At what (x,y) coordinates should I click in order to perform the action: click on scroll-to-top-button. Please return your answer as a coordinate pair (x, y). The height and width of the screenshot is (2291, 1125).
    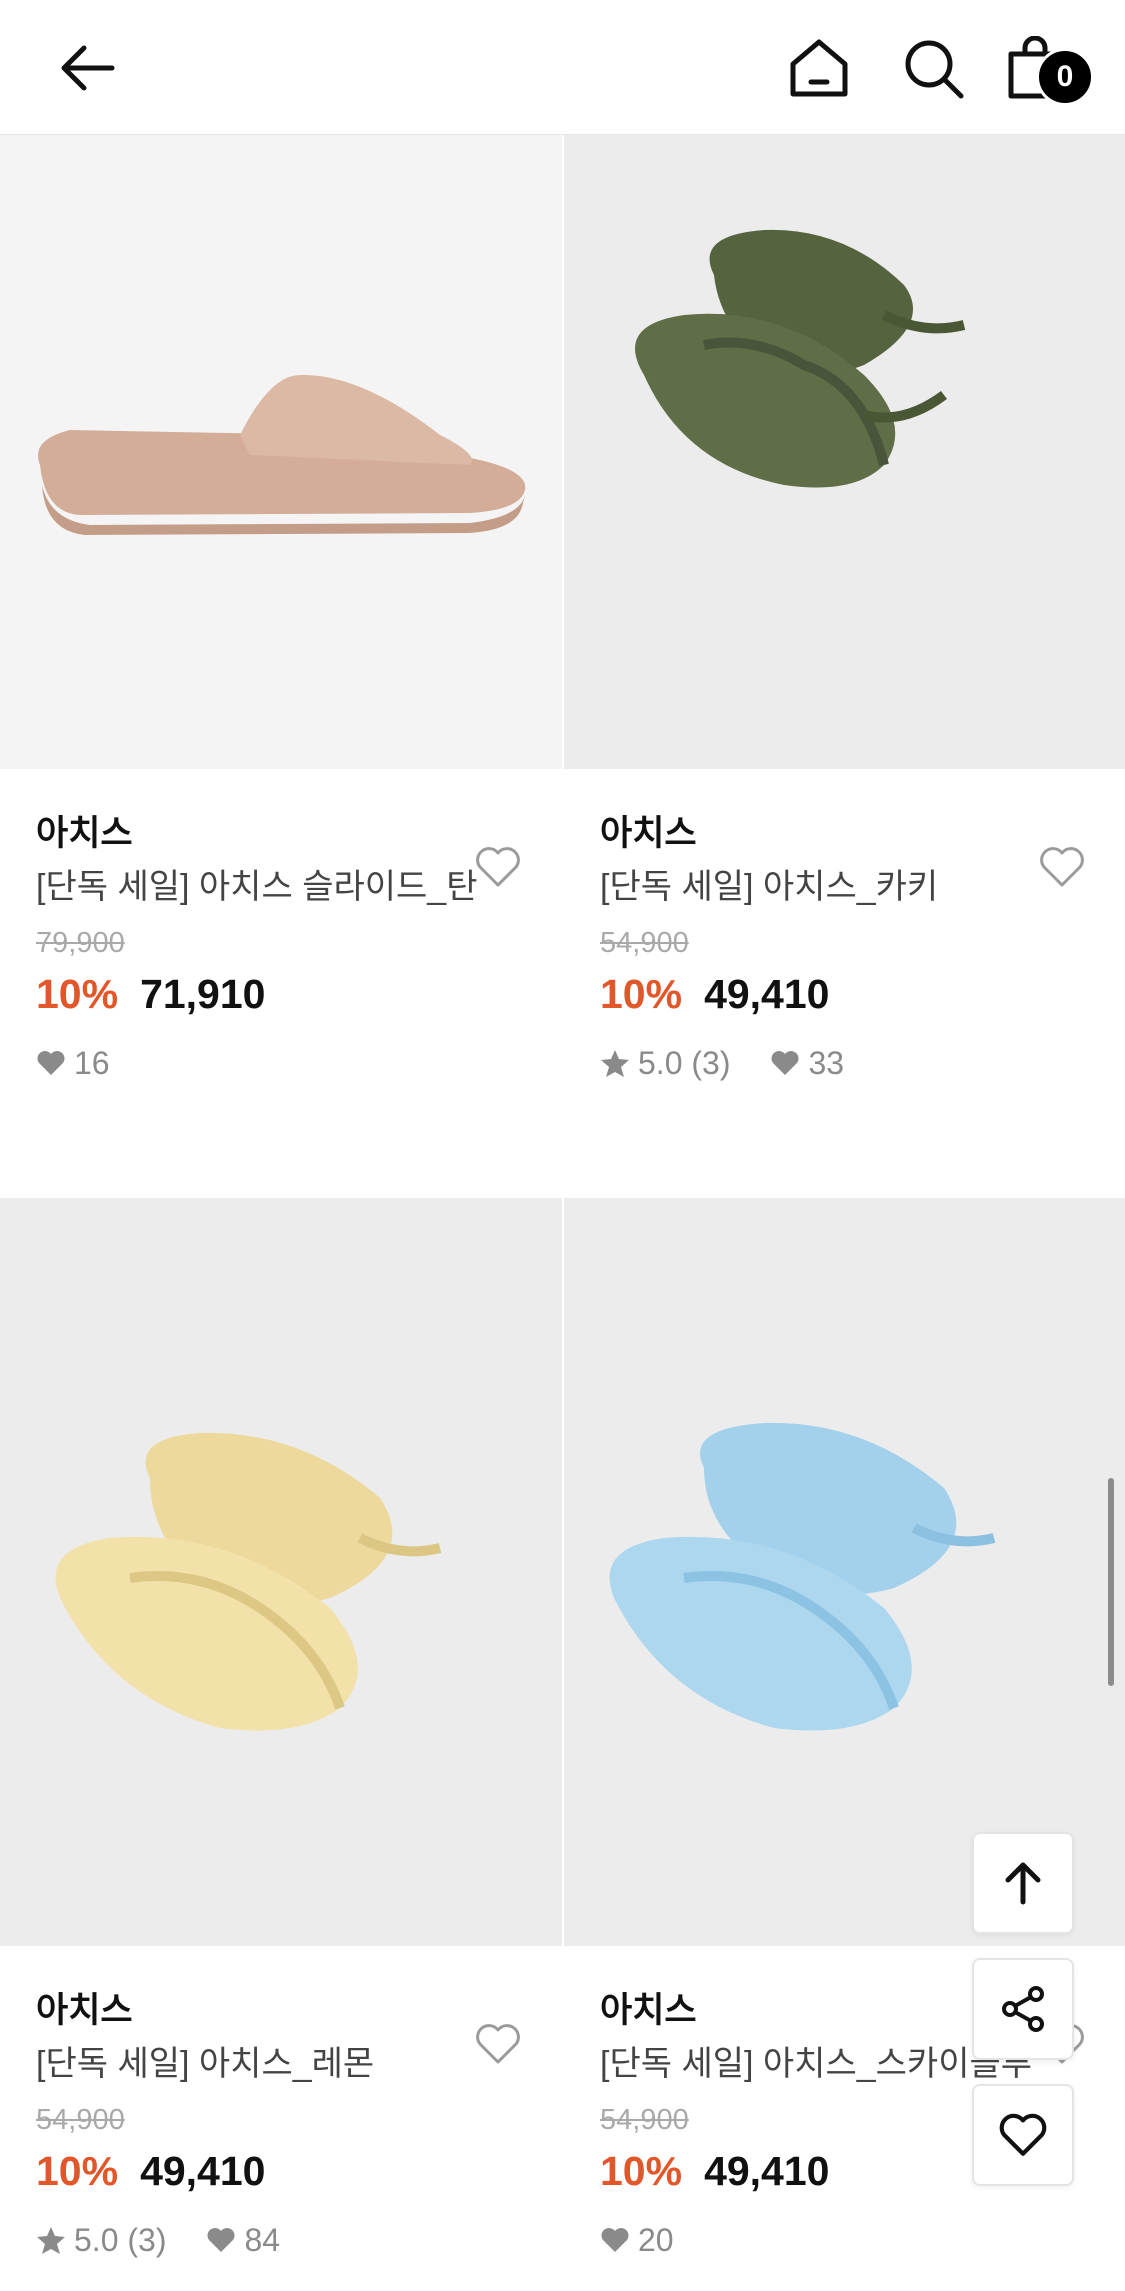
    Looking at the image, I should click on (1023, 1883).